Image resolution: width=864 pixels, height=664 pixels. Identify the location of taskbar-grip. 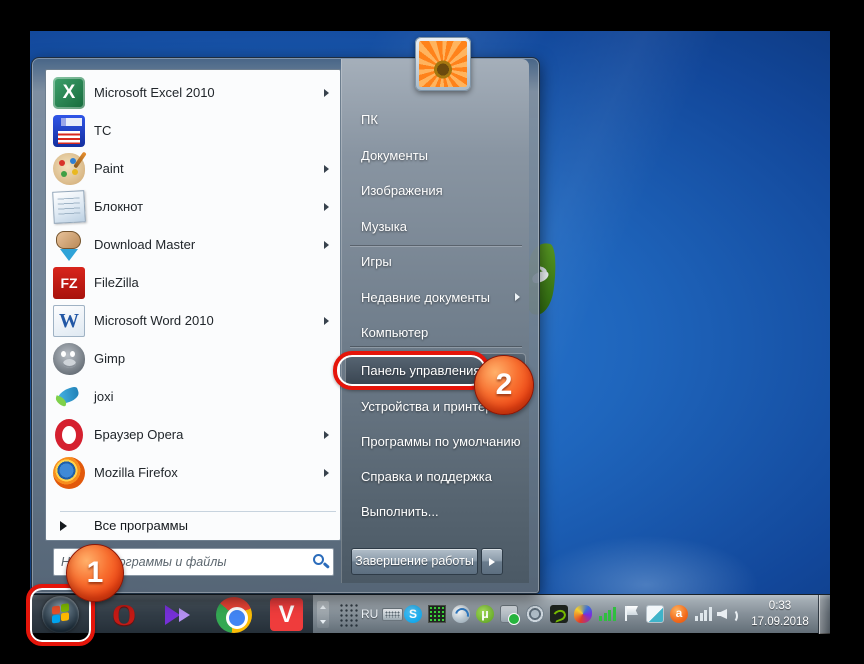
(348, 614).